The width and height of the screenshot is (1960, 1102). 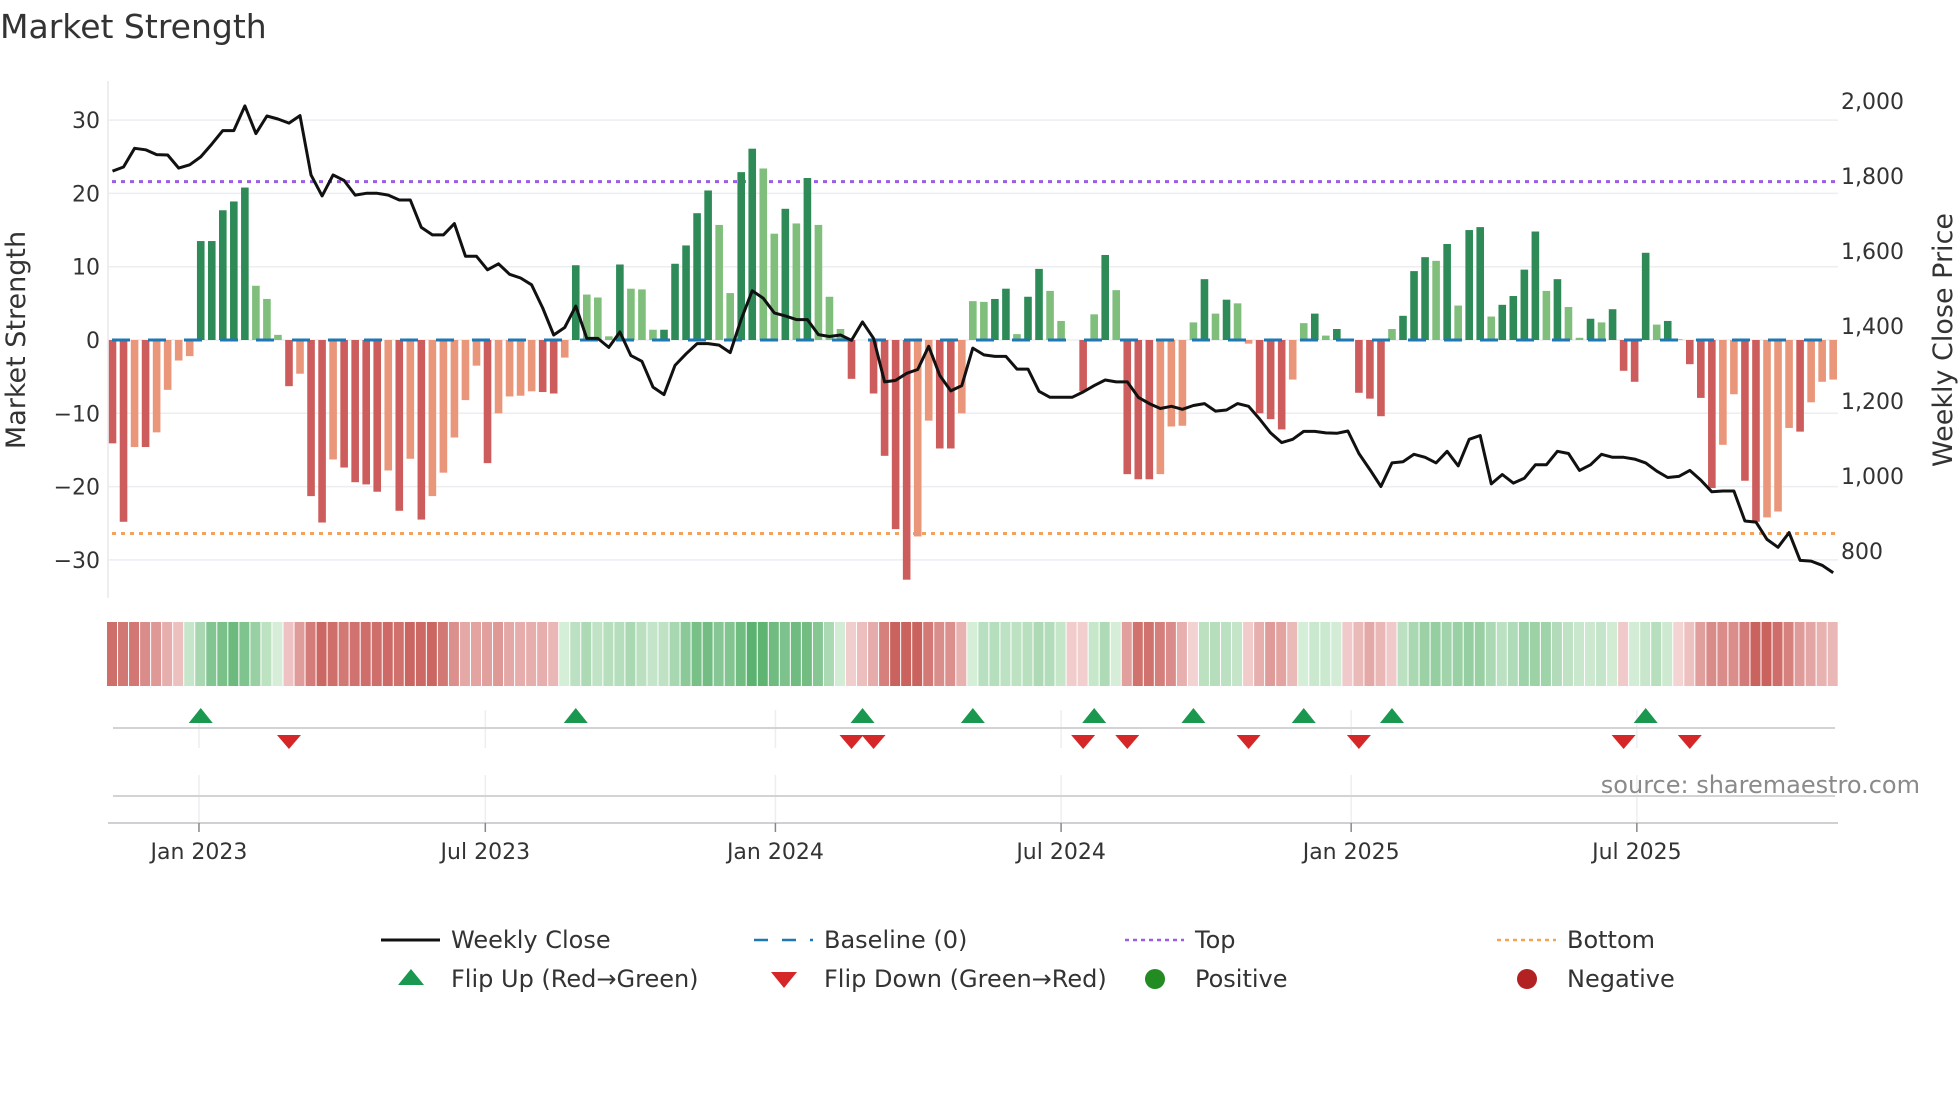 What do you see at coordinates (965, 979) in the screenshot?
I see `legend-label: Flip Down (Green→Red)` at bounding box center [965, 979].